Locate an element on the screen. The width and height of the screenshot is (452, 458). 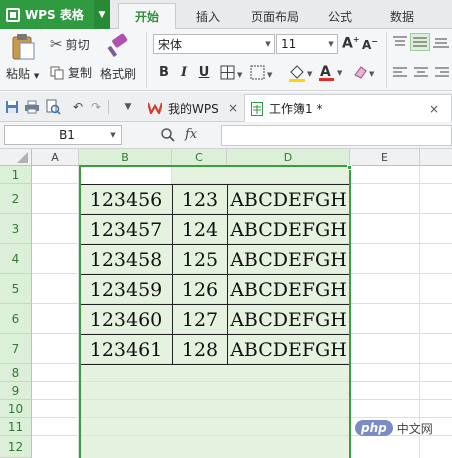
paste-button is located at coordinates (24, 47).